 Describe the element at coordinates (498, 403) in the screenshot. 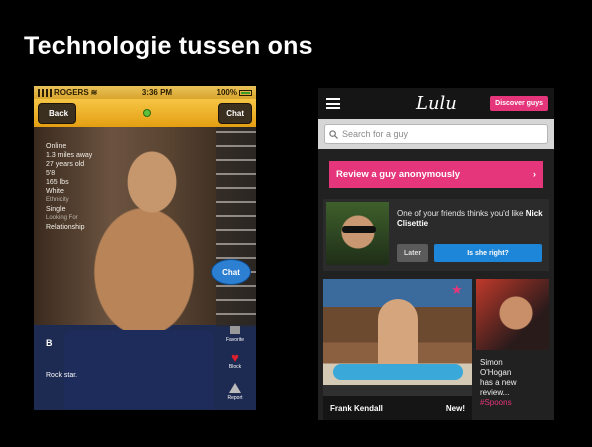

I see `hashtag: #Spoons` at that location.